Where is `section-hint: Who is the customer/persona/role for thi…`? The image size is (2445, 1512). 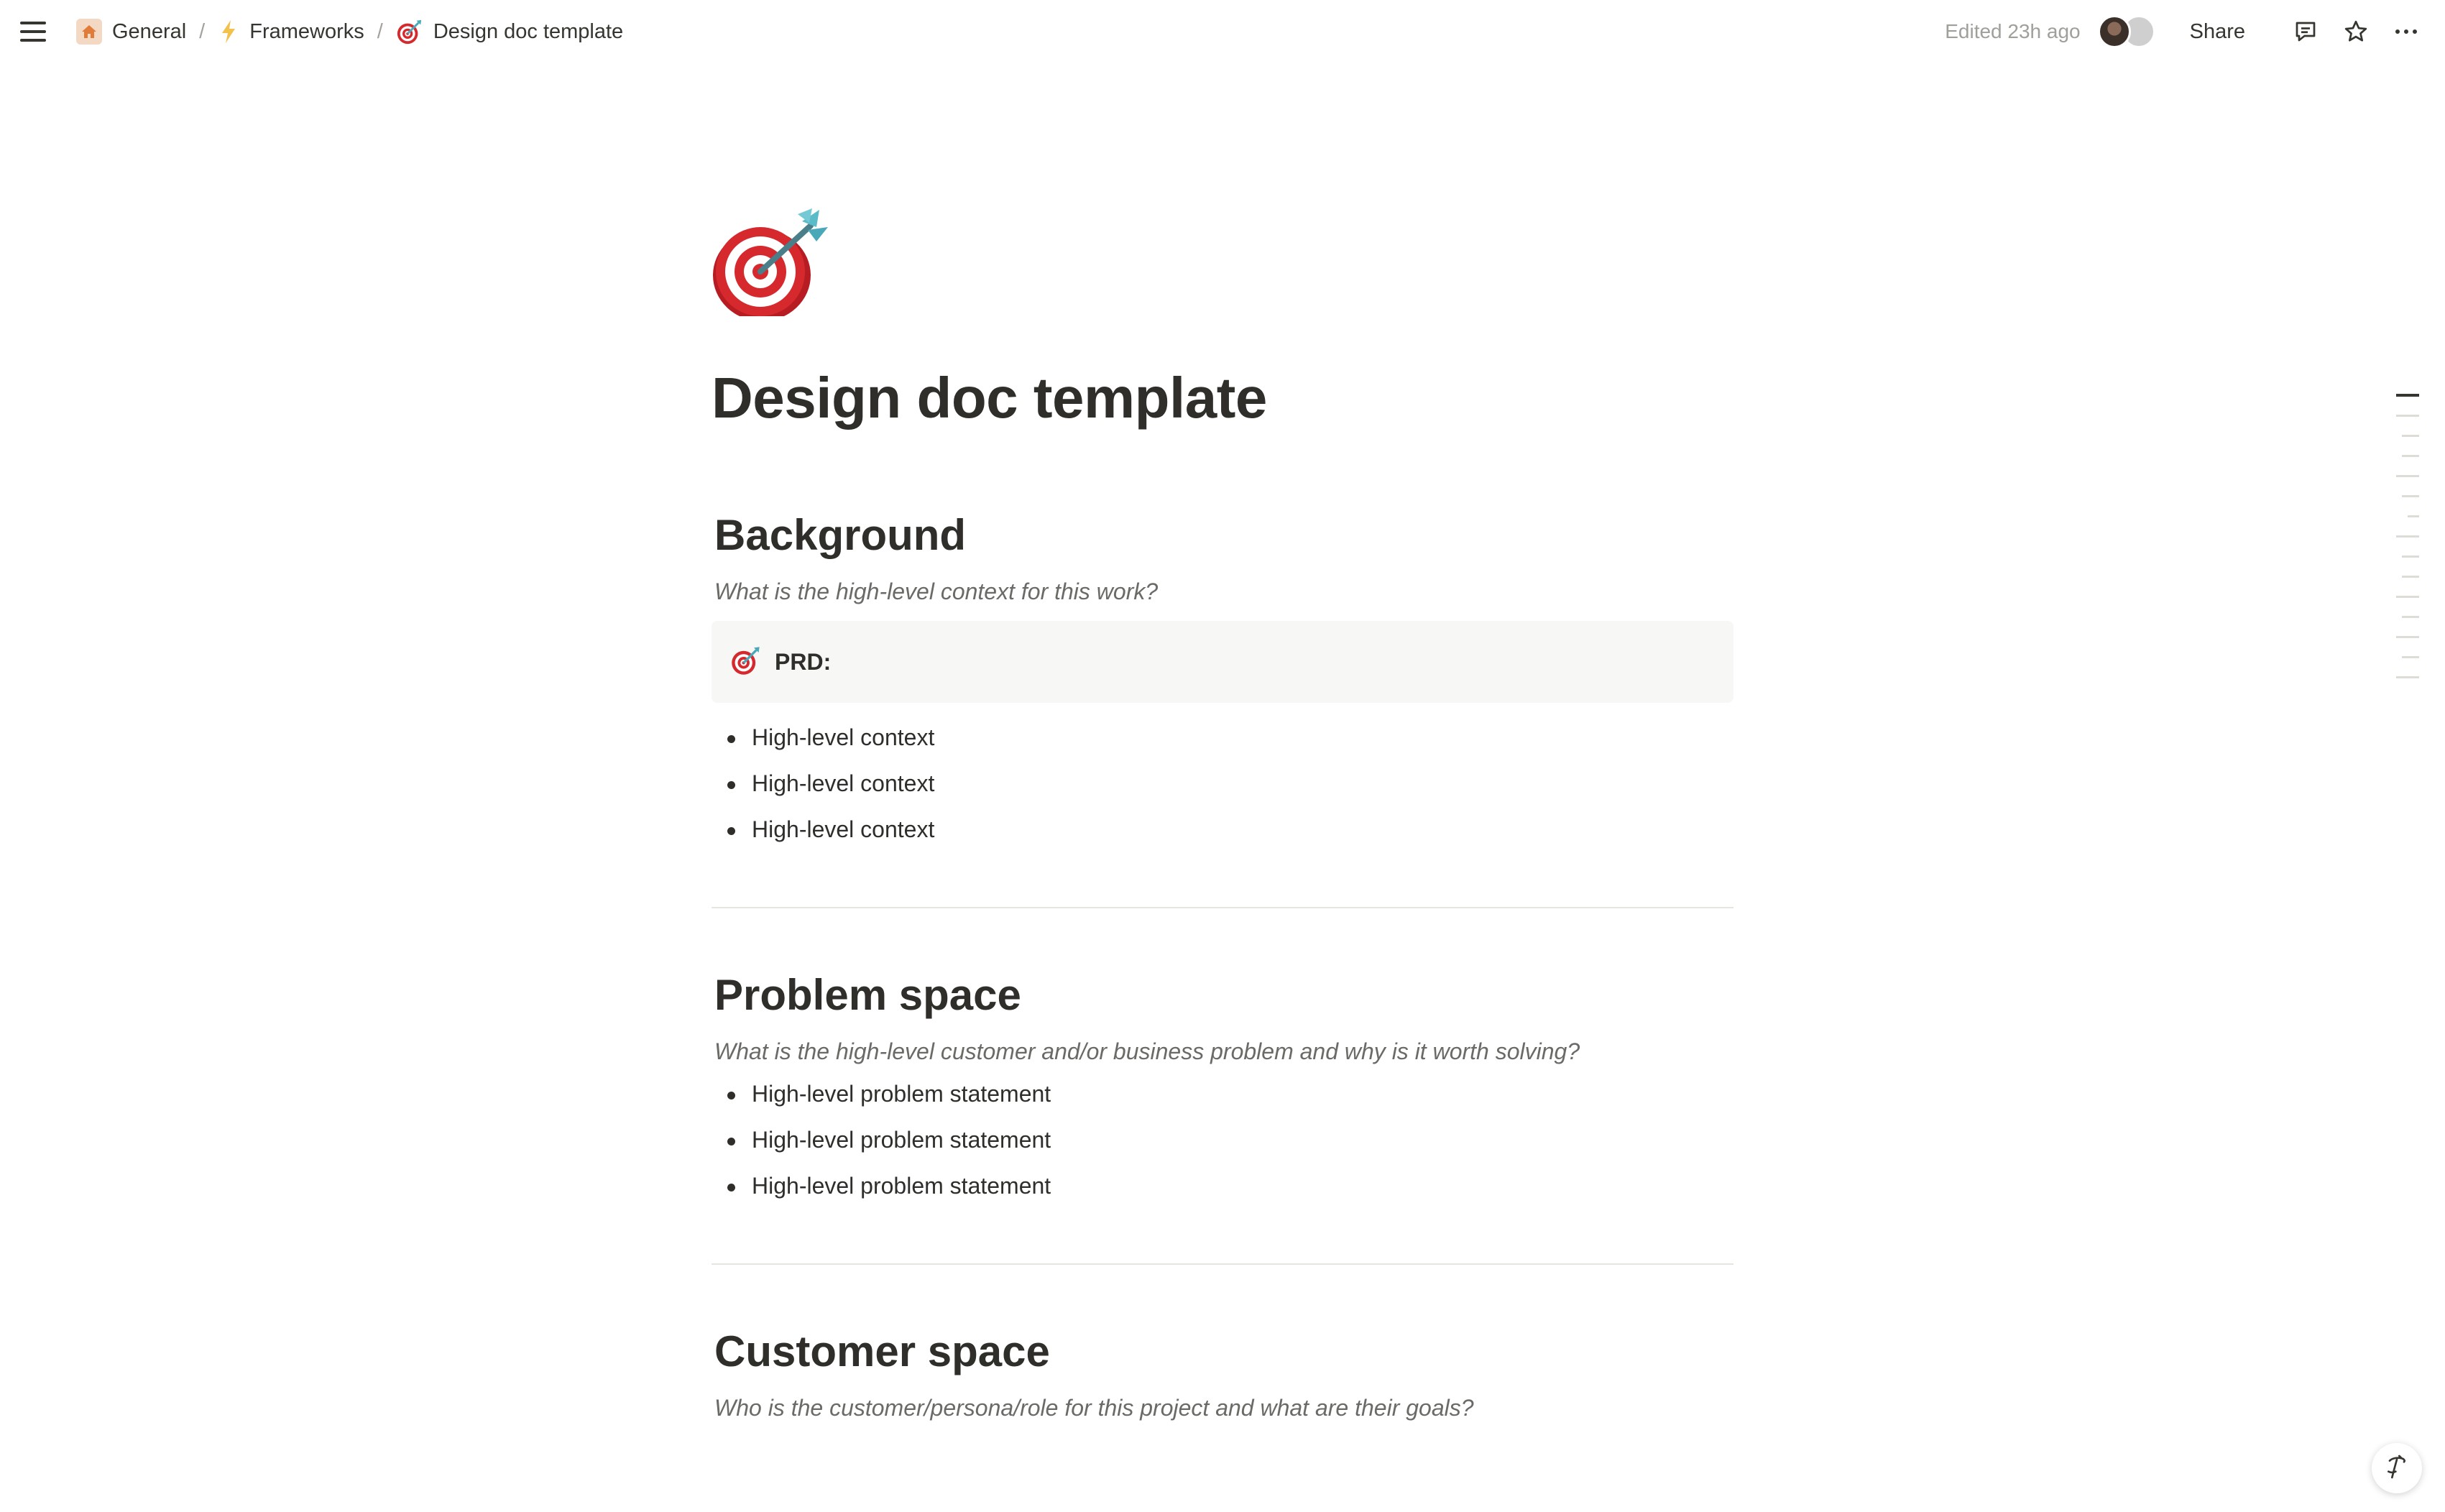
section-hint: Who is the customer/persona/role for thi… is located at coordinates (1222, 1408).